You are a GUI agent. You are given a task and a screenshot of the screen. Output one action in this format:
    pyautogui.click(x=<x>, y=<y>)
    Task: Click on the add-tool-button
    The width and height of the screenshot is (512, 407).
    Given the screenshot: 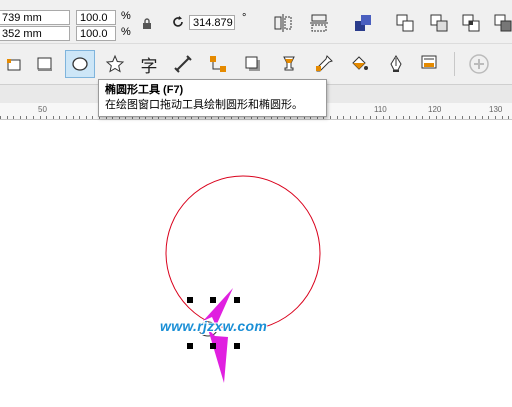 What is the action you would take?
    pyautogui.click(x=479, y=64)
    